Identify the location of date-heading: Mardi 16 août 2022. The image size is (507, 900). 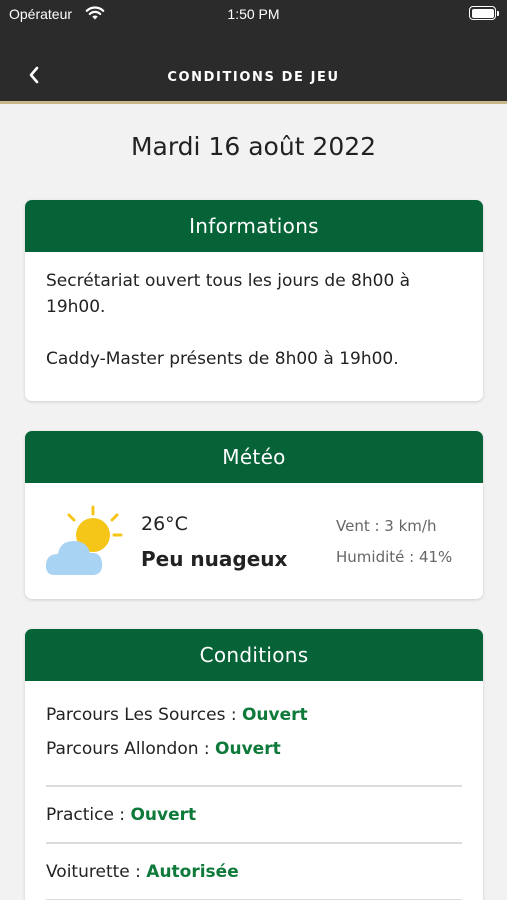
(253, 146).